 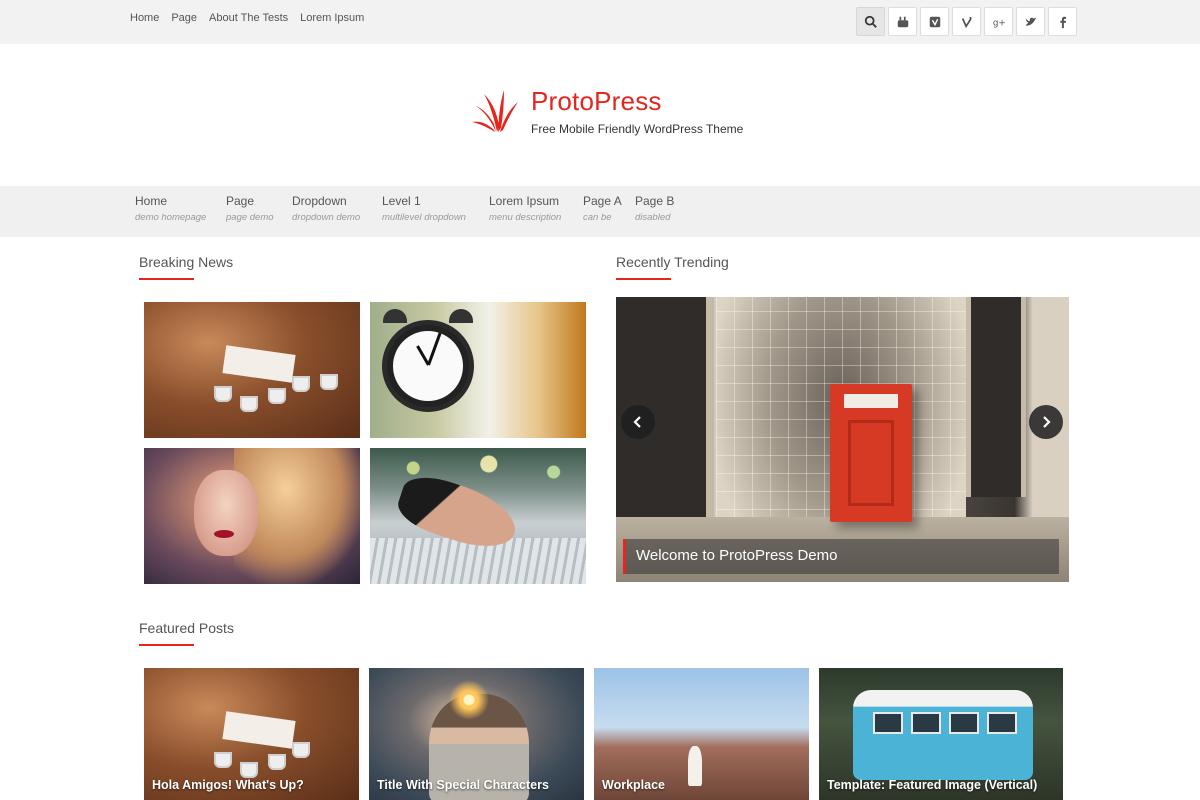 What do you see at coordinates (424, 208) in the screenshot?
I see `nav-item-level-1: Level 1 multilevel dropdown` at bounding box center [424, 208].